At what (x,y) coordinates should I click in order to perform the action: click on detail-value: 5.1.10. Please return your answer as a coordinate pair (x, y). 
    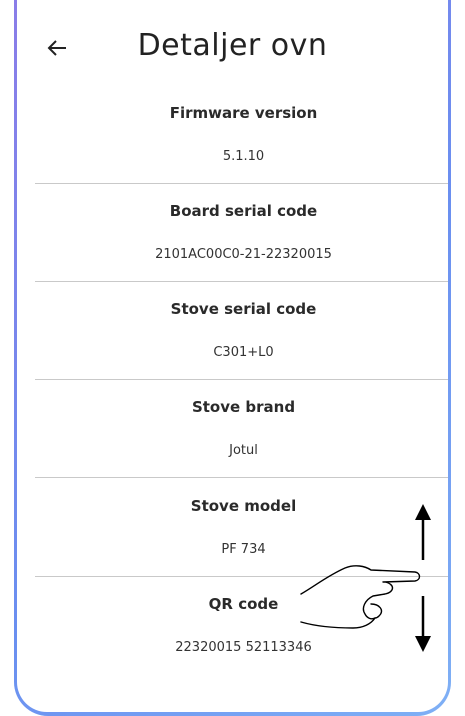
    Looking at the image, I should click on (243, 156).